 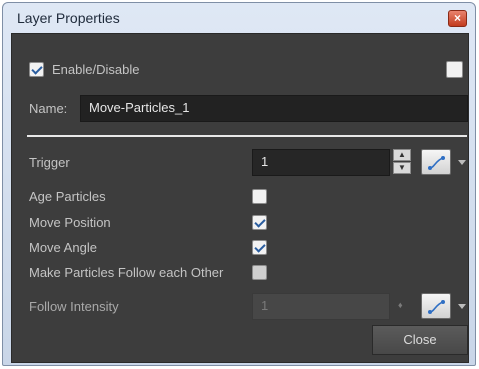 What do you see at coordinates (48, 108) in the screenshot?
I see `name-label: Name:` at bounding box center [48, 108].